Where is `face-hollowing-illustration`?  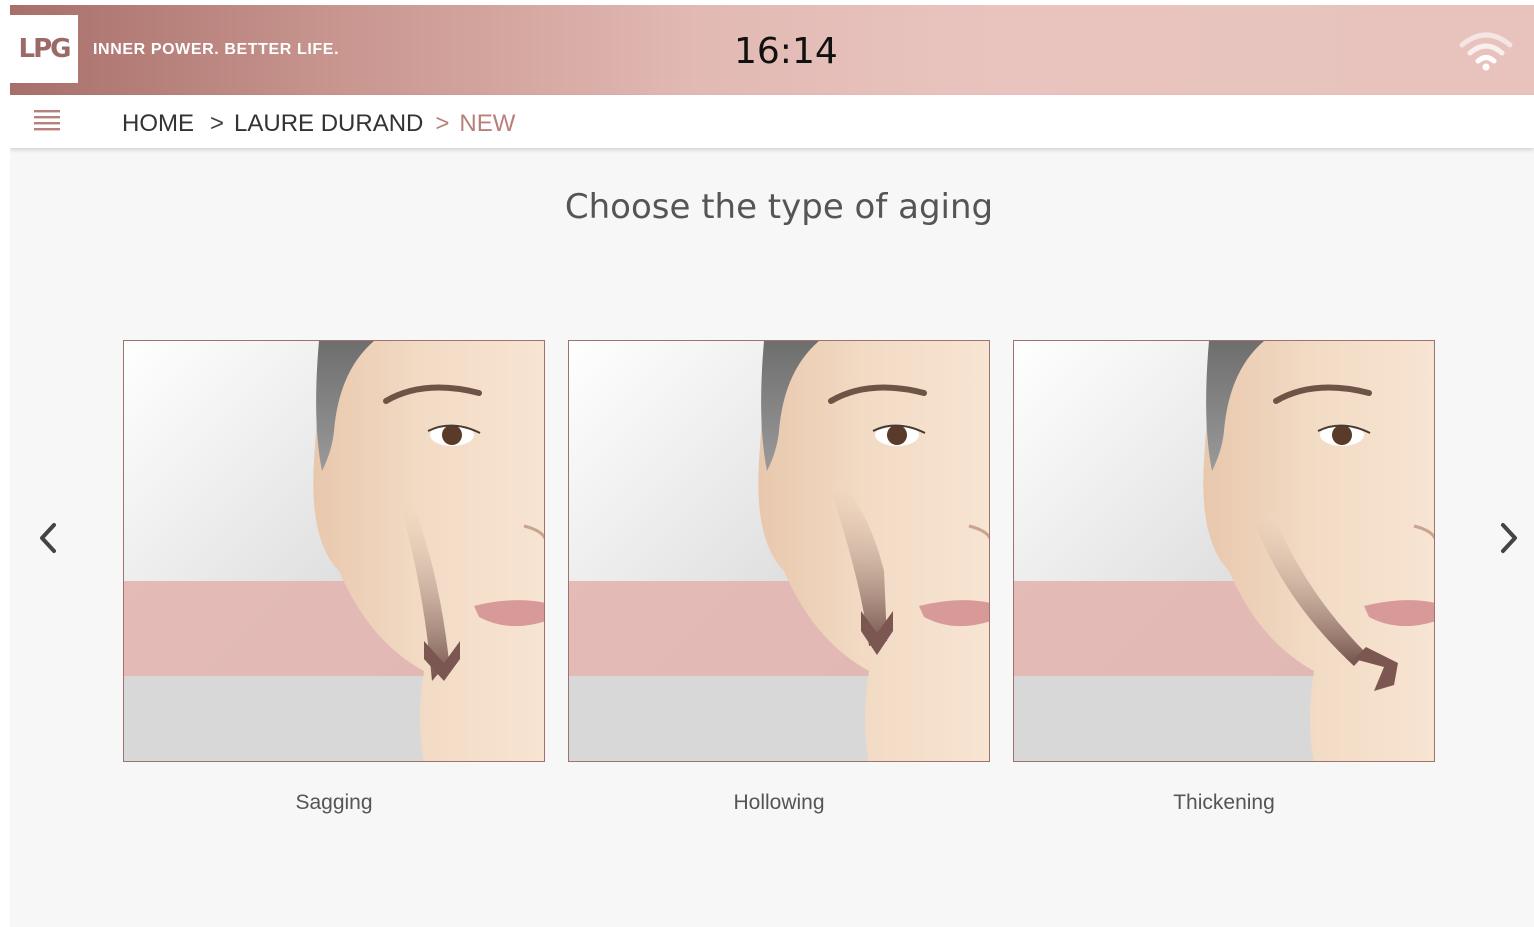
face-hollowing-illustration is located at coordinates (779, 551).